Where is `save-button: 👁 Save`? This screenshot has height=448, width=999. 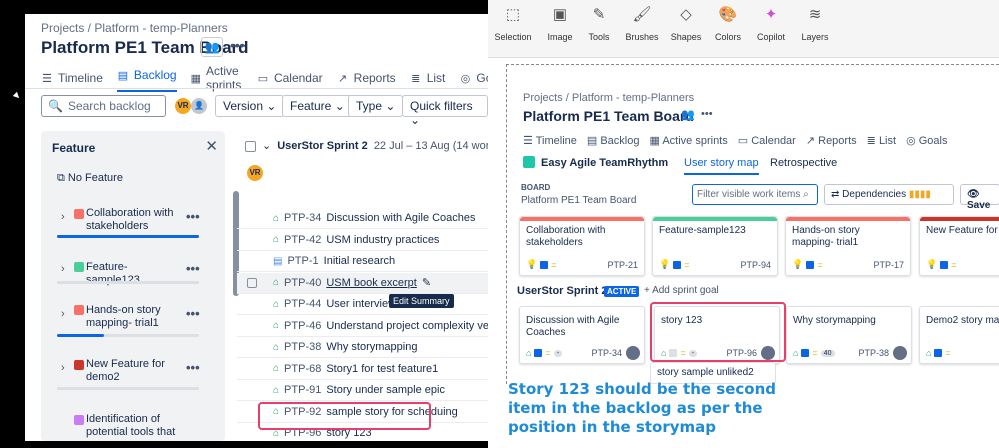 save-button: 👁 Save is located at coordinates (979, 197).